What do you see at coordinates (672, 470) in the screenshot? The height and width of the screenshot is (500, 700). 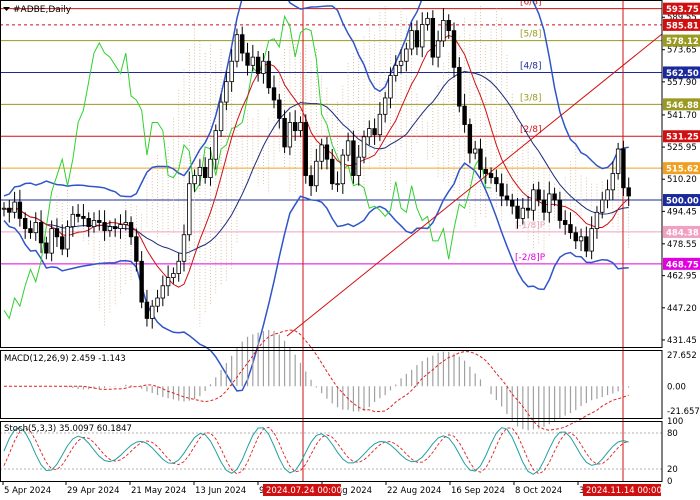 I see `stoch-tick-label: 20` at bounding box center [672, 470].